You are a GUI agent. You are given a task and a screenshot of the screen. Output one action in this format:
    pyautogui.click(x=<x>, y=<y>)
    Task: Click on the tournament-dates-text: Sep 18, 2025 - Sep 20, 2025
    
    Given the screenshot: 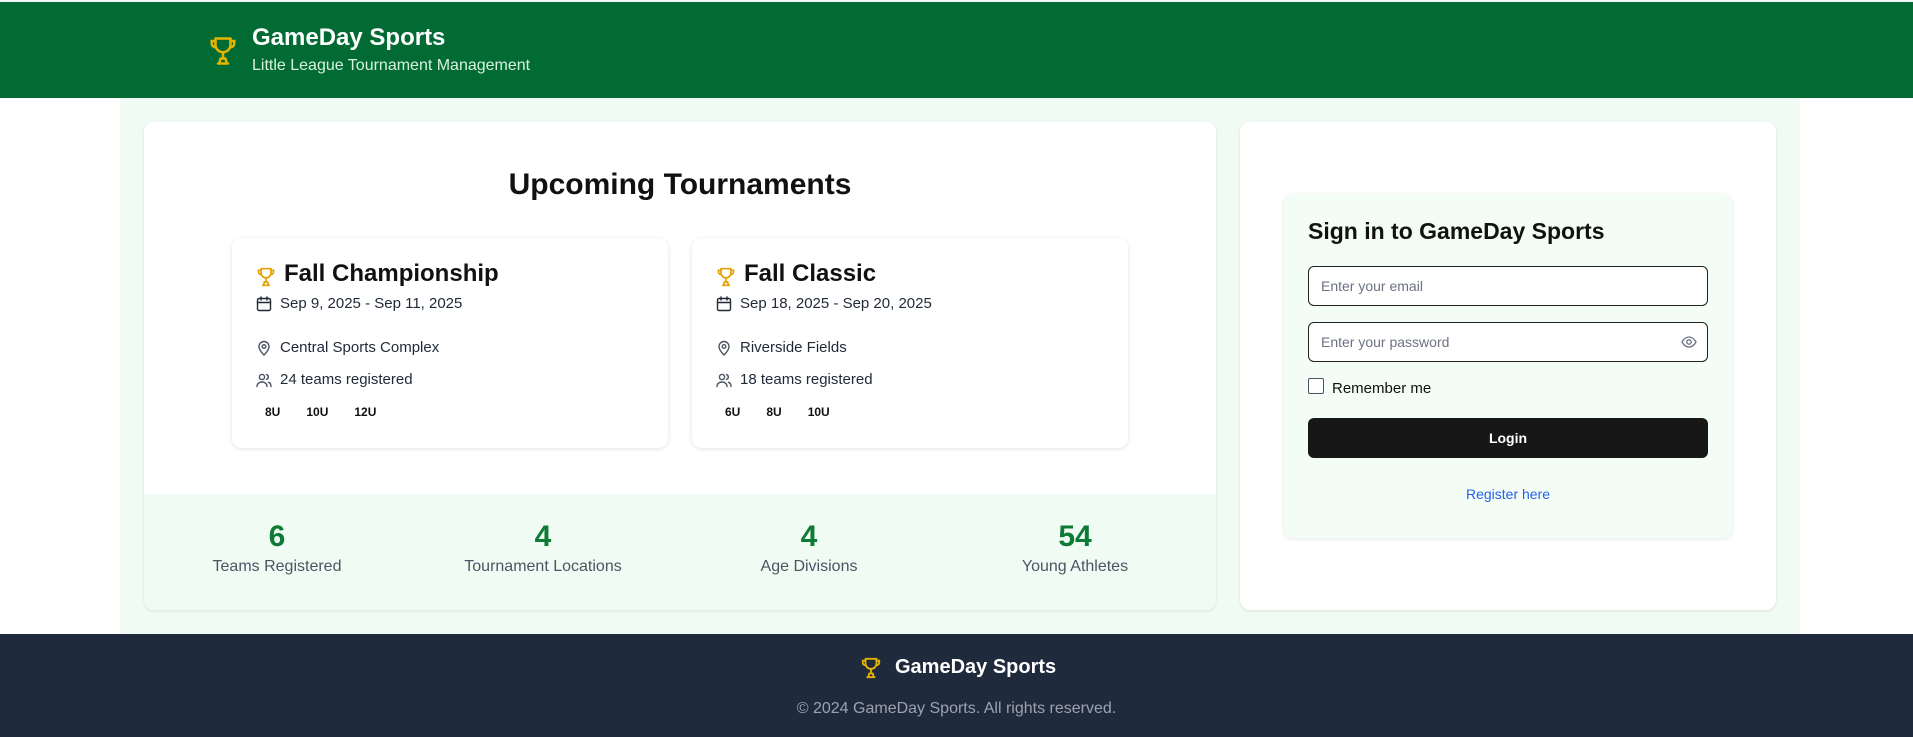 What is the action you would take?
    pyautogui.click(x=836, y=303)
    